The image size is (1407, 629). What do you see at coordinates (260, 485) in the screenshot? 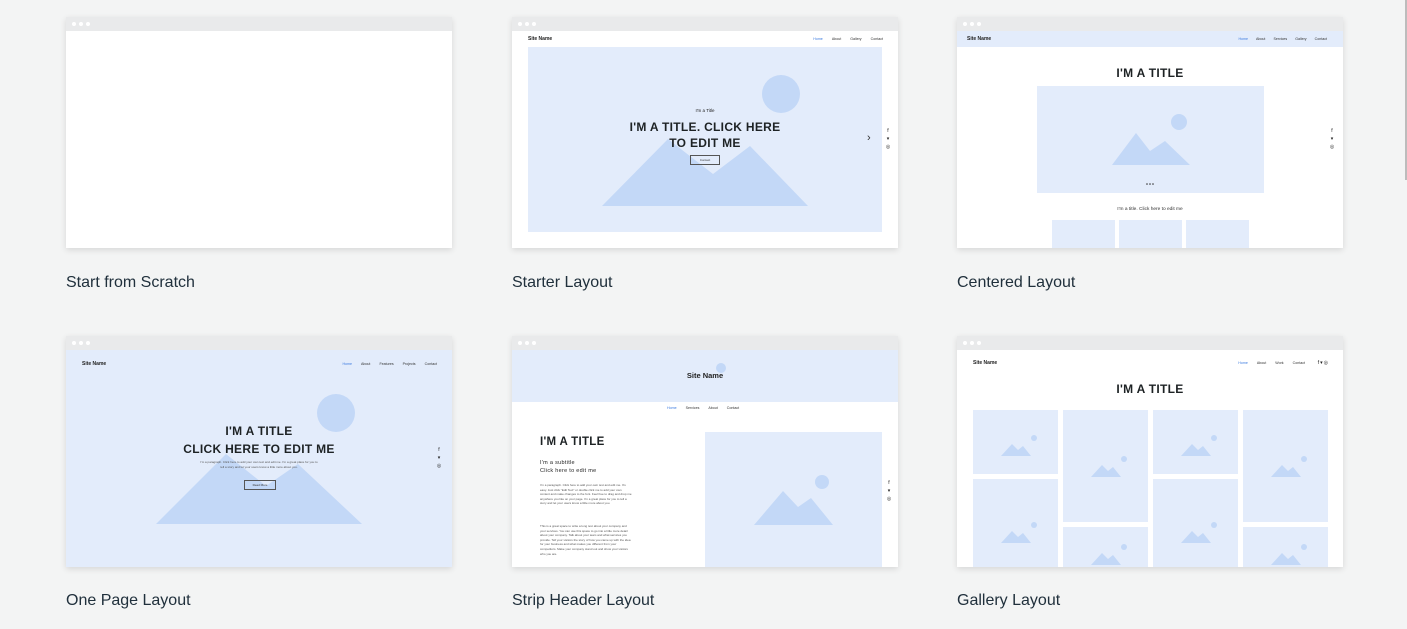
I see `preview-button: Read More` at bounding box center [260, 485].